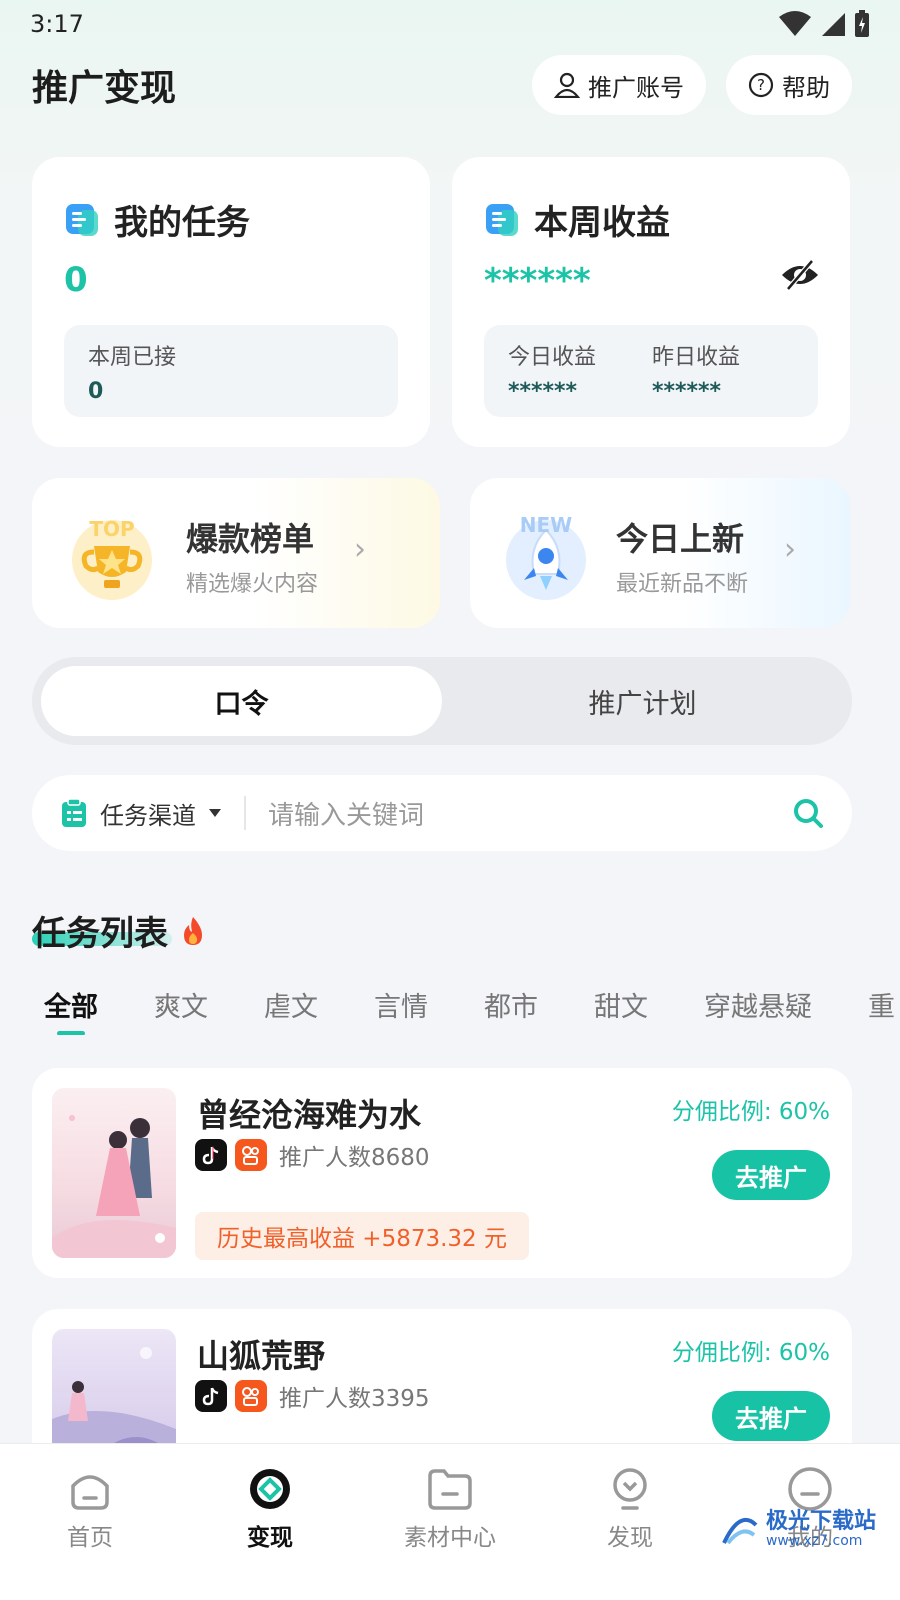 The image size is (900, 1600). Describe the element at coordinates (251, 1396) in the screenshot. I see `kuaishou-icon` at that location.